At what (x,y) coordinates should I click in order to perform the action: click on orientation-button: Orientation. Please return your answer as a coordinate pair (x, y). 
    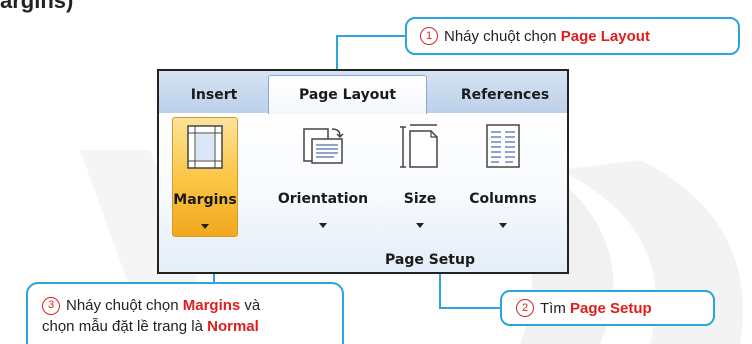
    Looking at the image, I should click on (323, 177).